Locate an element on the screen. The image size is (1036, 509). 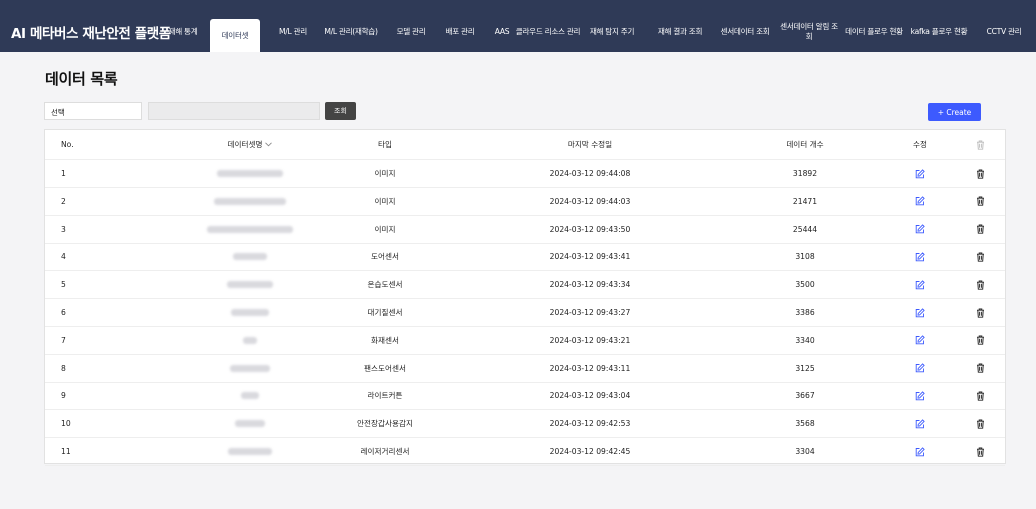
search-button: 조회 is located at coordinates (340, 111).